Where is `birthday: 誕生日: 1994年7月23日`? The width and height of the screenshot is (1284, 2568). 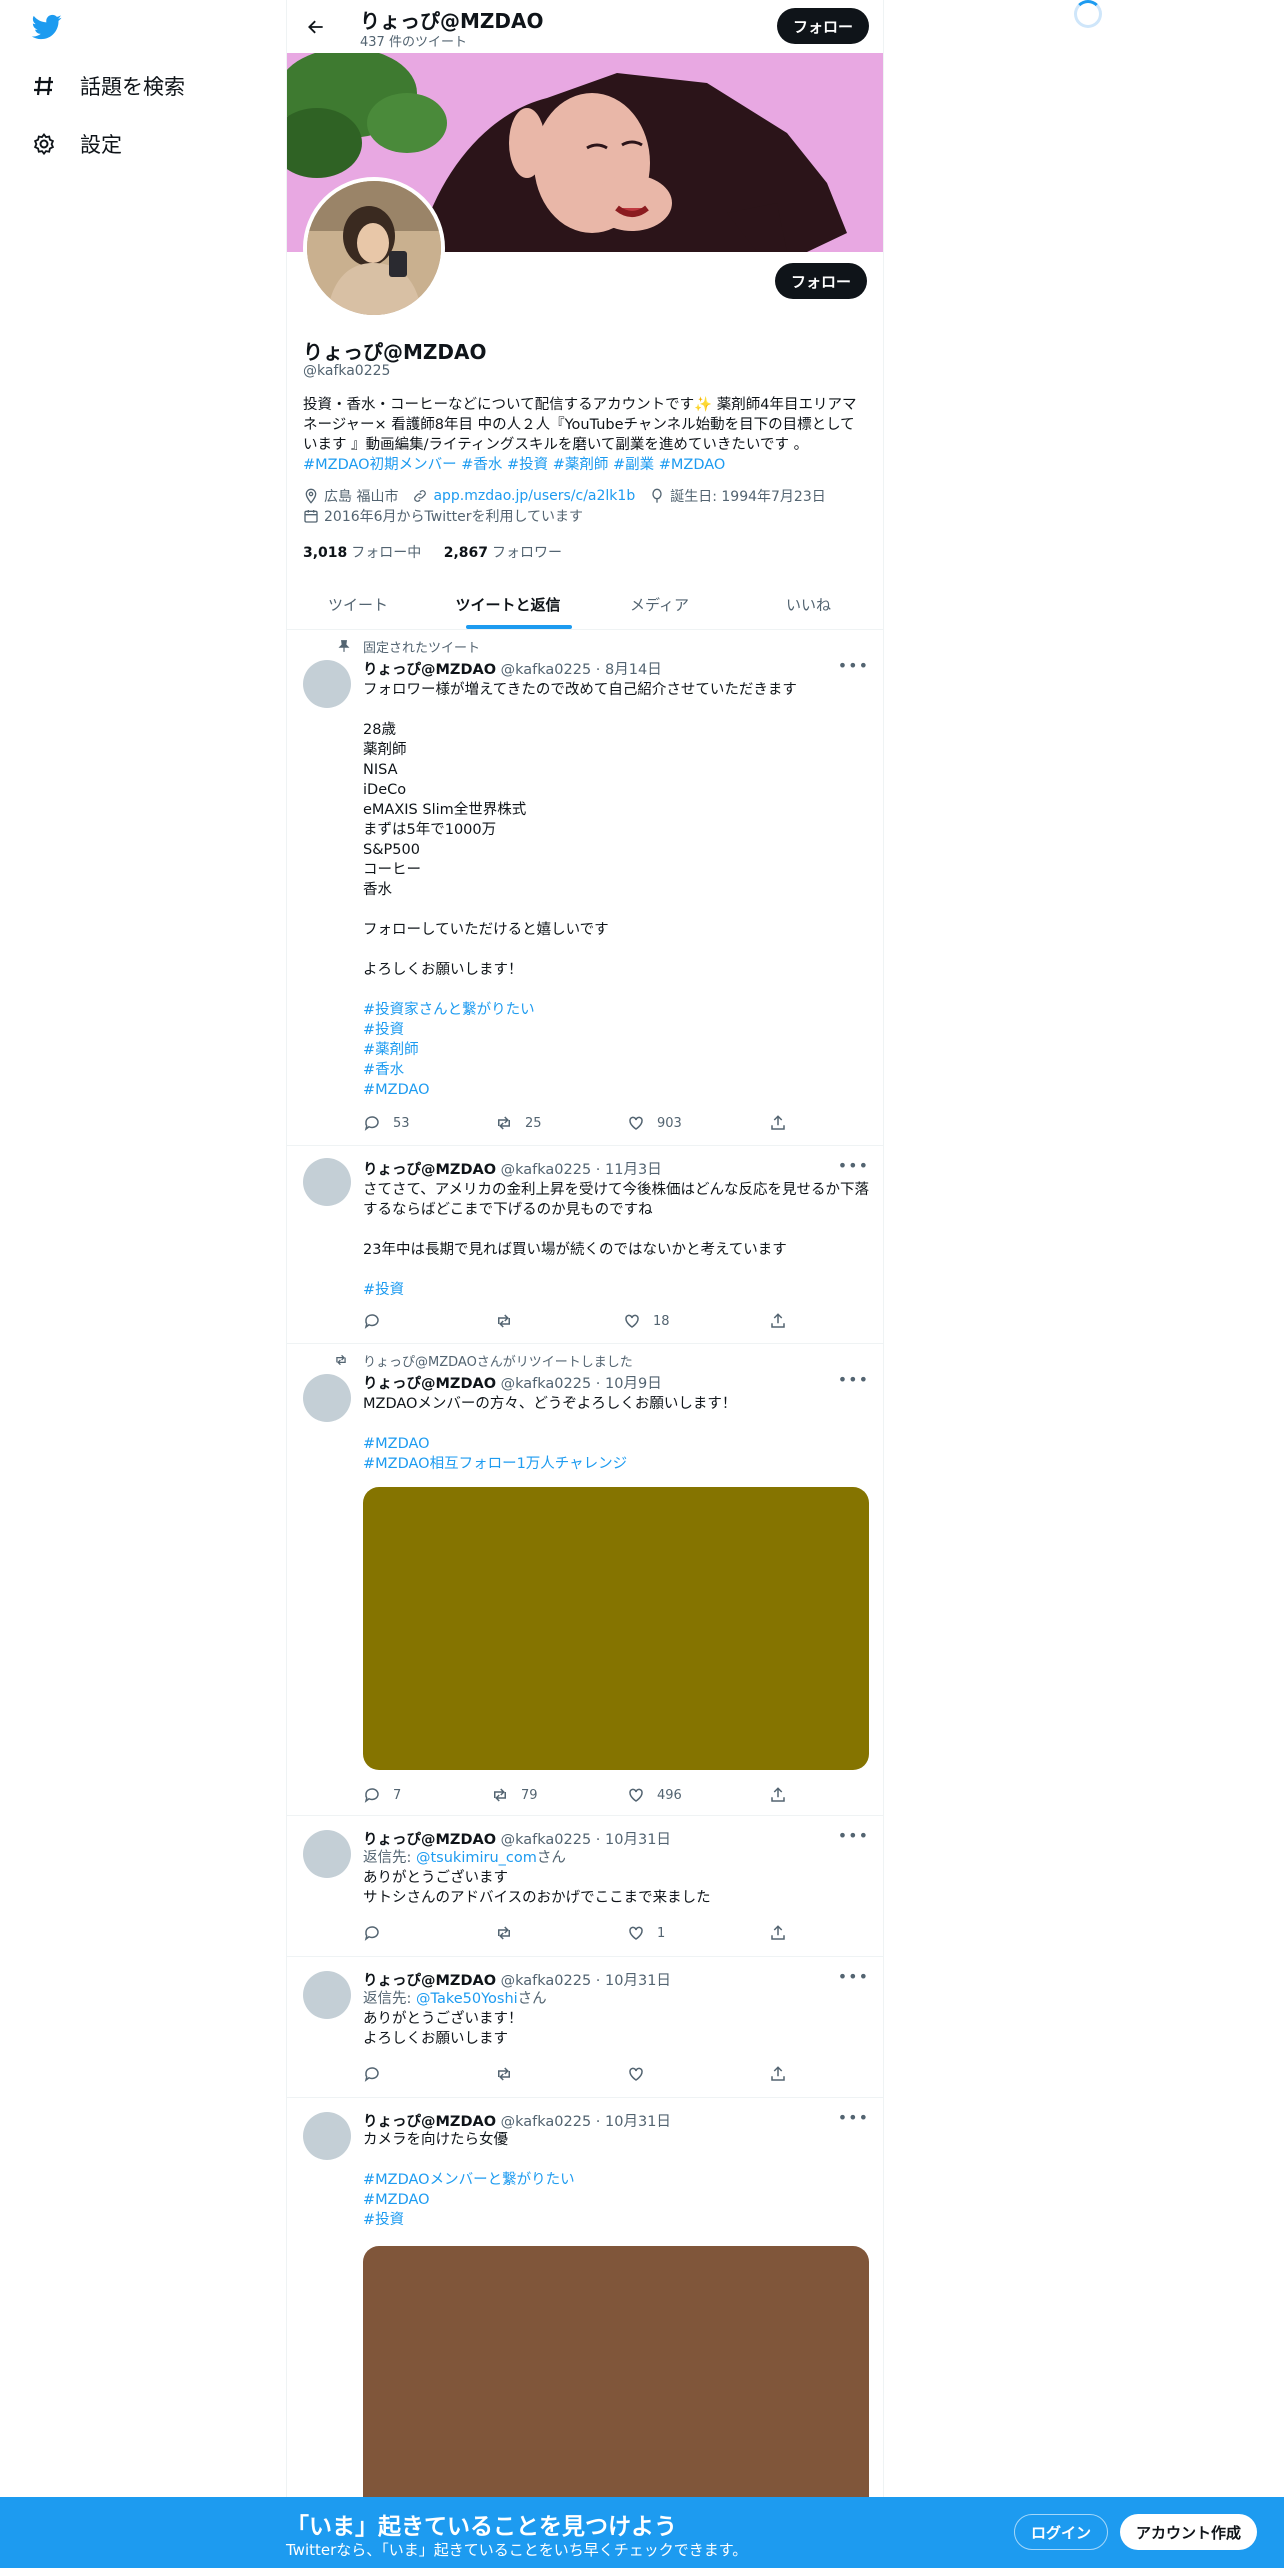
birthday: 誕生日: 1994年7月23日 is located at coordinates (737, 496).